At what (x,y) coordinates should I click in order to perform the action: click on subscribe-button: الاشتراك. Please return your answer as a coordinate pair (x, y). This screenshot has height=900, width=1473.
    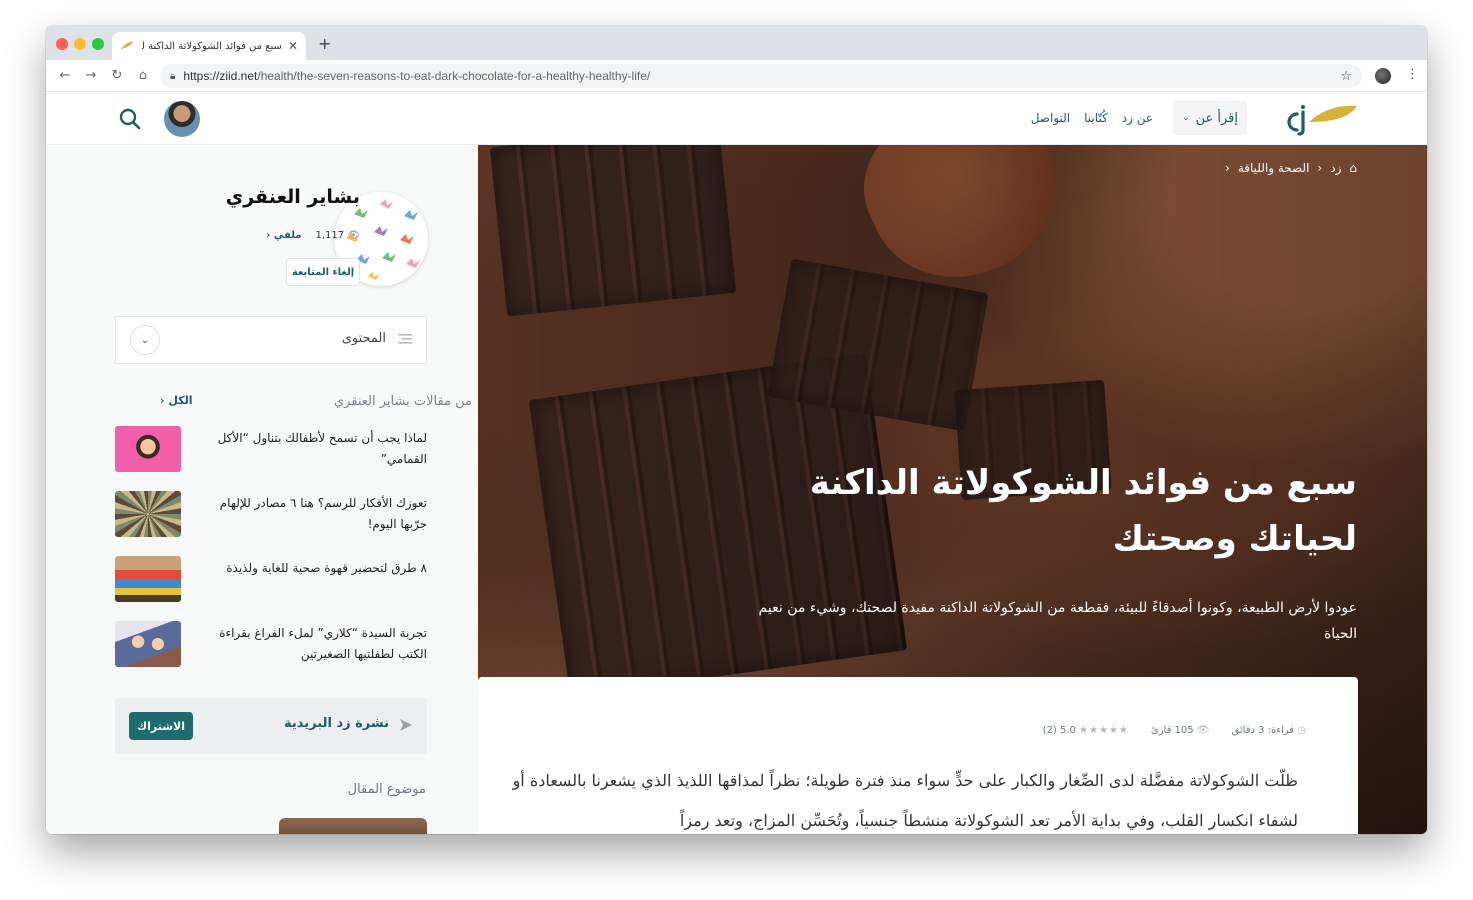
    Looking at the image, I should click on (161, 726).